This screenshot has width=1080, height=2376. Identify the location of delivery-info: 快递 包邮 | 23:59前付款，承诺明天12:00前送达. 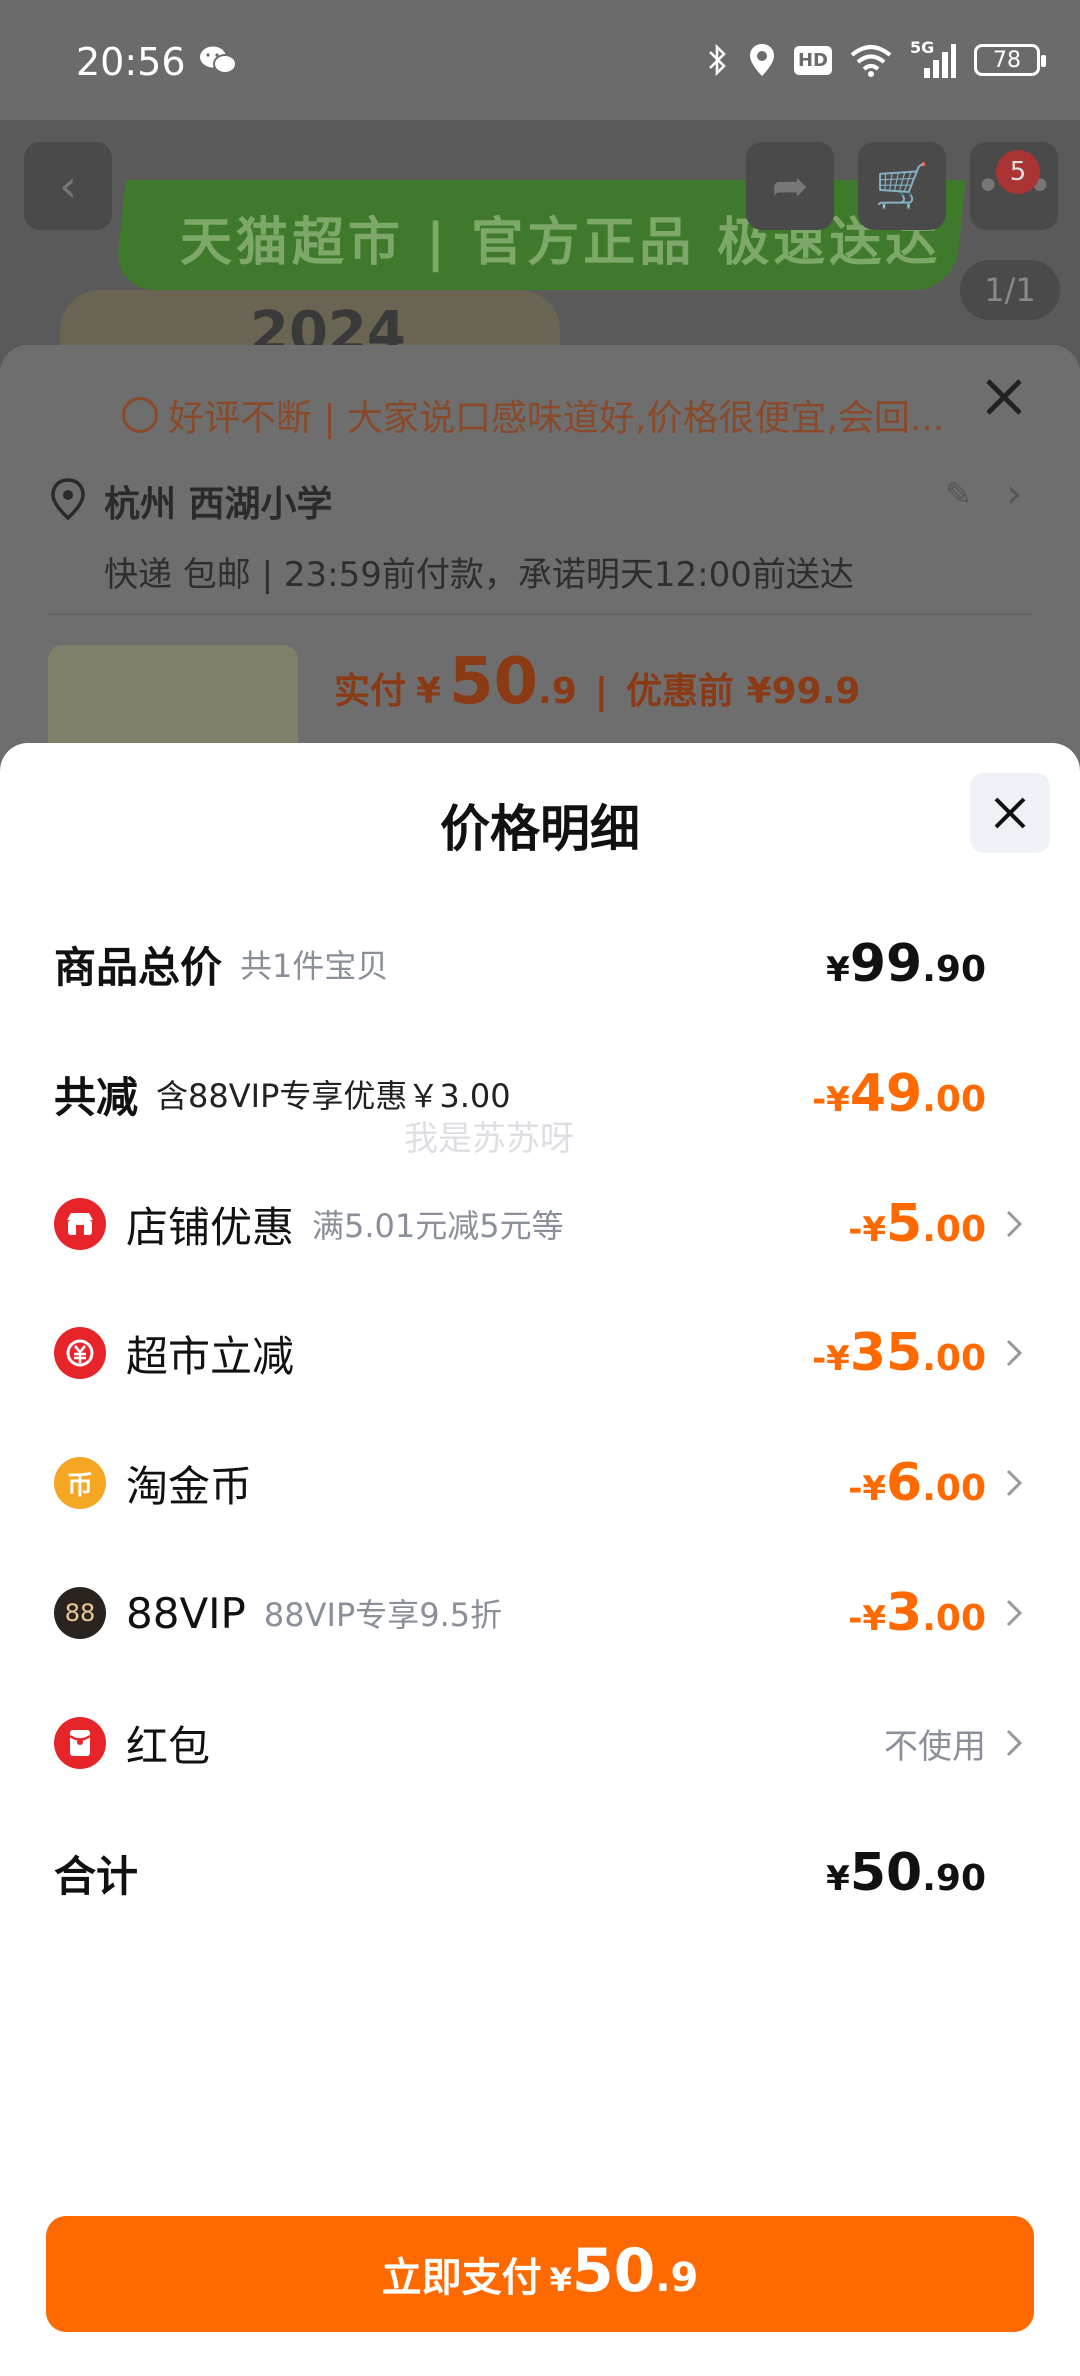
(479, 575).